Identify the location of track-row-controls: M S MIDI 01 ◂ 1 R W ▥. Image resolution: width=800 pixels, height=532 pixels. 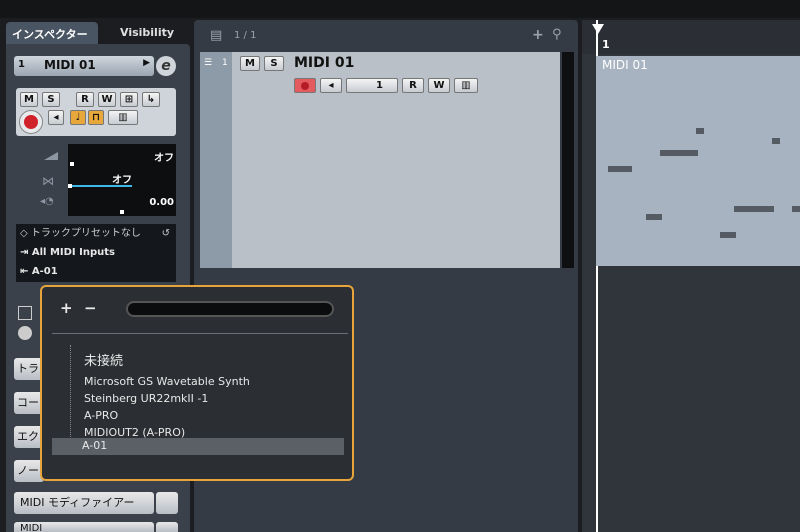
(390, 75).